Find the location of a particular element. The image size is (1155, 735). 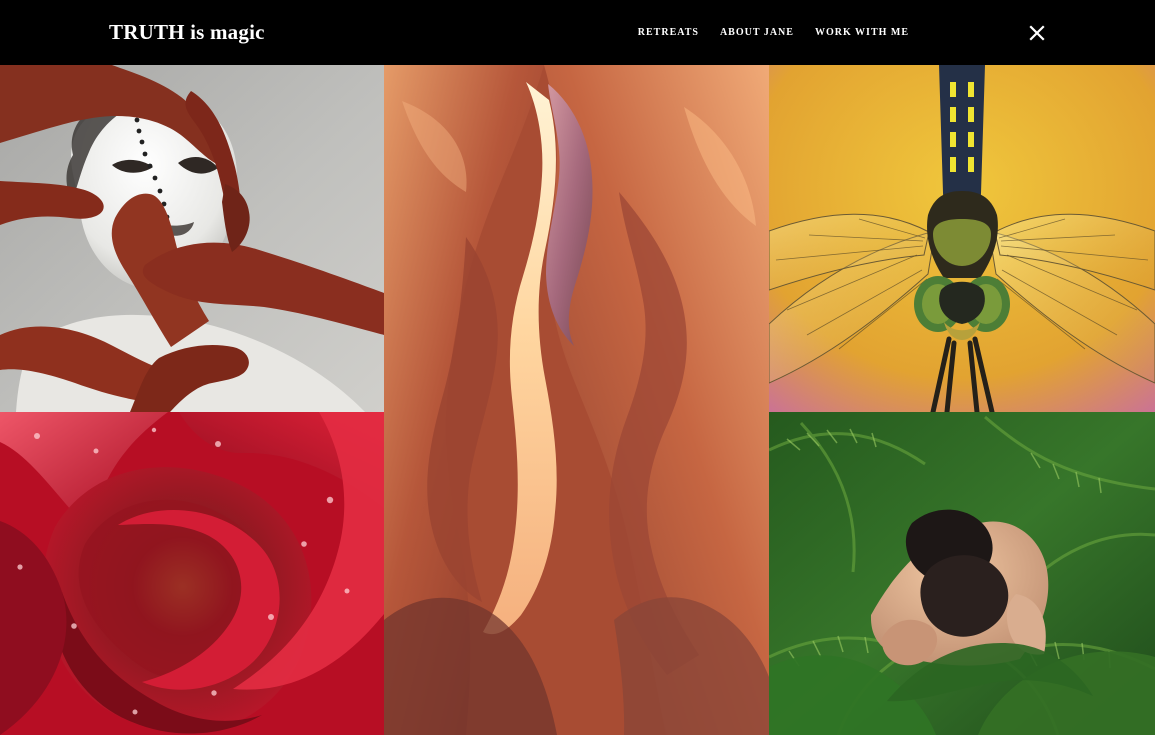

gallery-image-red-rose is located at coordinates (192, 573).